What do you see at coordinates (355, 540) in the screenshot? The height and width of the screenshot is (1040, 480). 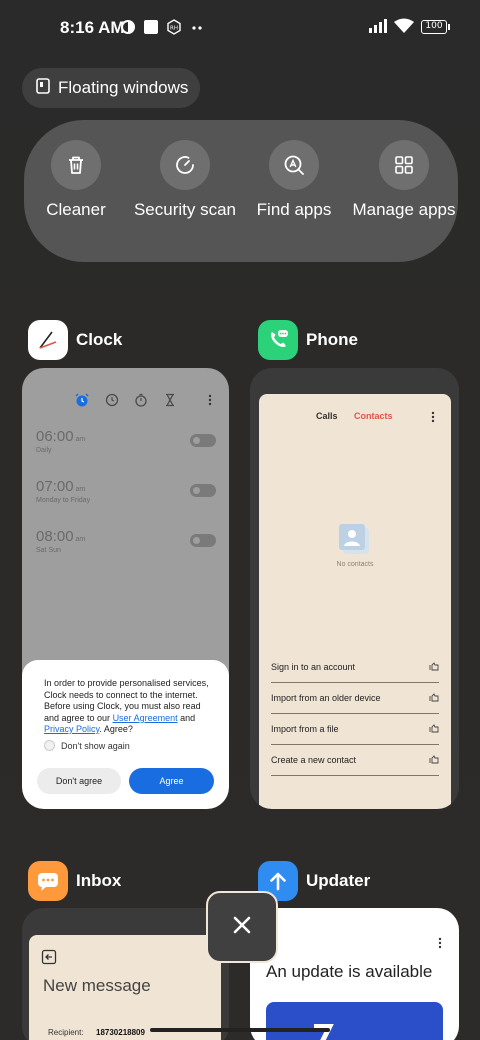 I see `contacts-empty-icon` at bounding box center [355, 540].